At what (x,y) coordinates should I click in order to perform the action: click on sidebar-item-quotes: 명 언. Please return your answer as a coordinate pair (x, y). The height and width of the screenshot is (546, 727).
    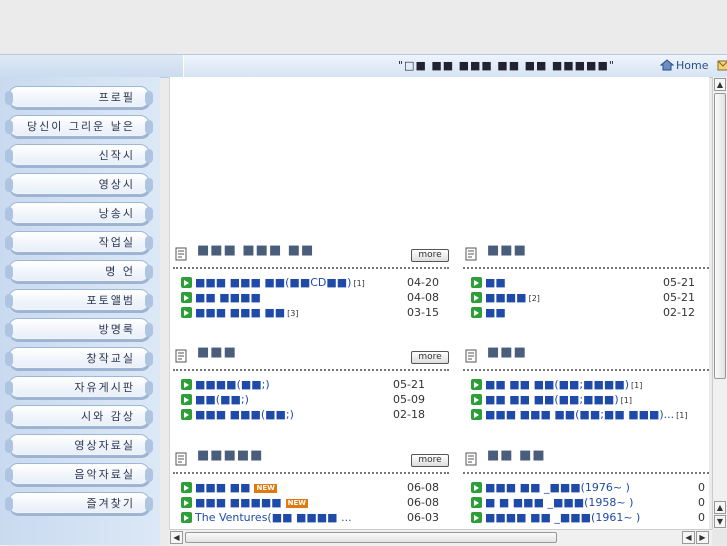
    Looking at the image, I should click on (79, 271).